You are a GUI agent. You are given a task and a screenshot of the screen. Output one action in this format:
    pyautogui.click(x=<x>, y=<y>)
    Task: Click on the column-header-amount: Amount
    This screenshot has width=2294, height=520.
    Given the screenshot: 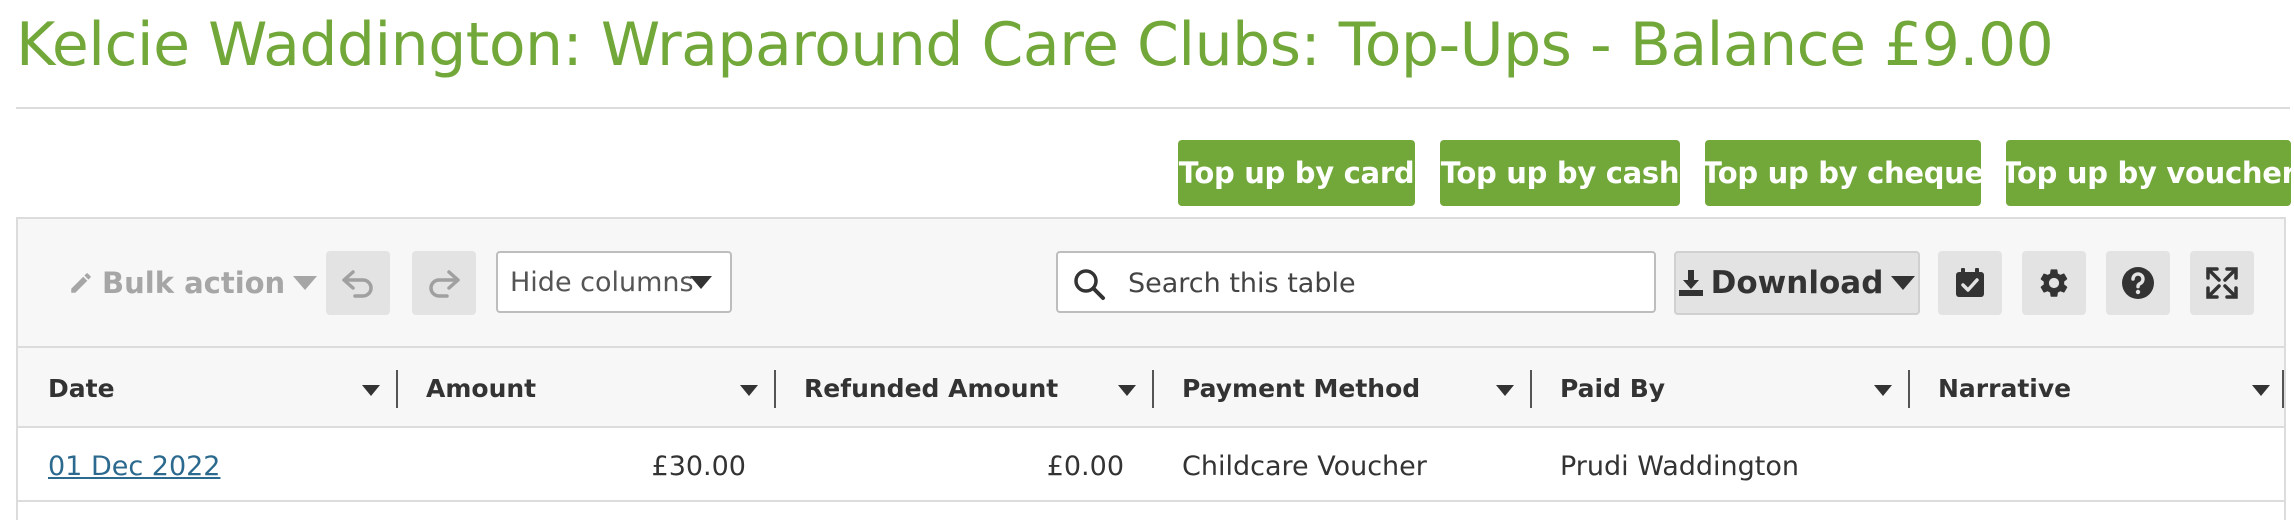 What is the action you would take?
    pyautogui.click(x=481, y=388)
    